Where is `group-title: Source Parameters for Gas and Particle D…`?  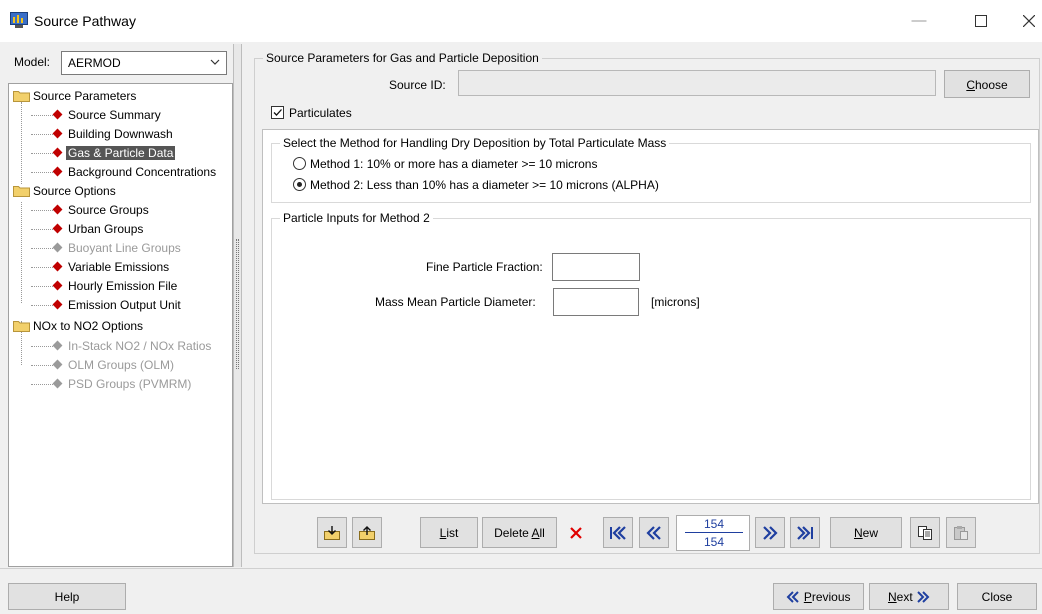 group-title: Source Parameters for Gas and Particle D… is located at coordinates (402, 58).